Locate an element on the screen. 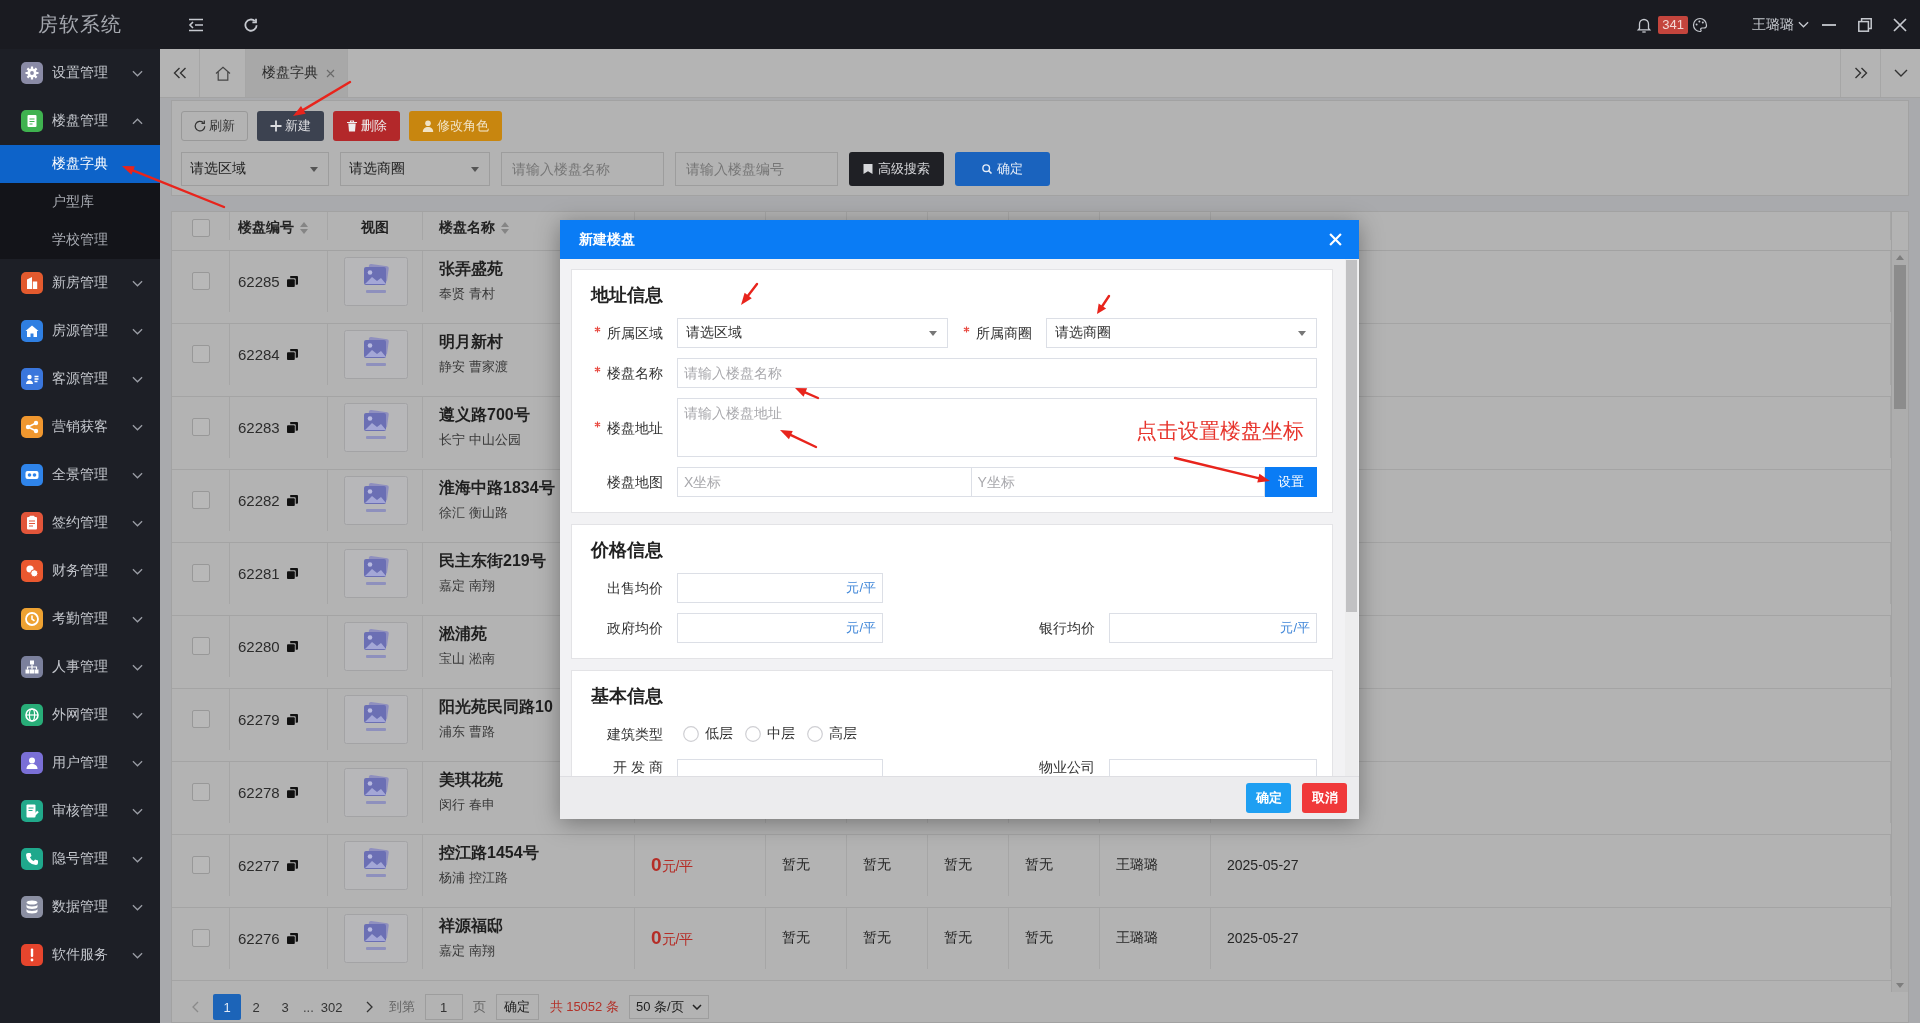 The width and height of the screenshot is (1920, 1023). table-cell: 暂无 is located at coordinates (958, 938).